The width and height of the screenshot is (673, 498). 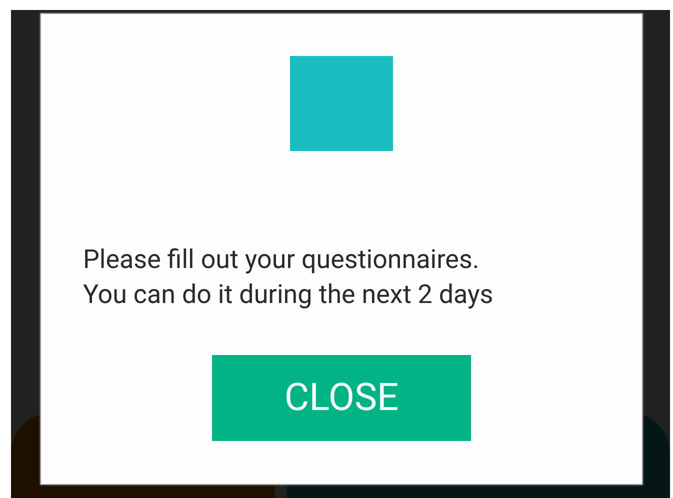 What do you see at coordinates (341, 398) in the screenshot?
I see `close-button: CLOSE` at bounding box center [341, 398].